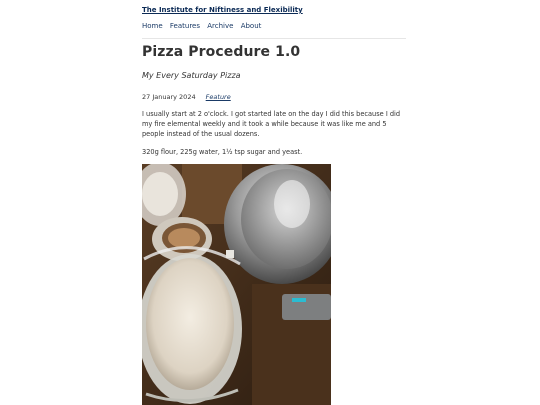 The image size is (540, 405). What do you see at coordinates (204, 26) in the screenshot?
I see `main-nav: Home Features Archive About` at bounding box center [204, 26].